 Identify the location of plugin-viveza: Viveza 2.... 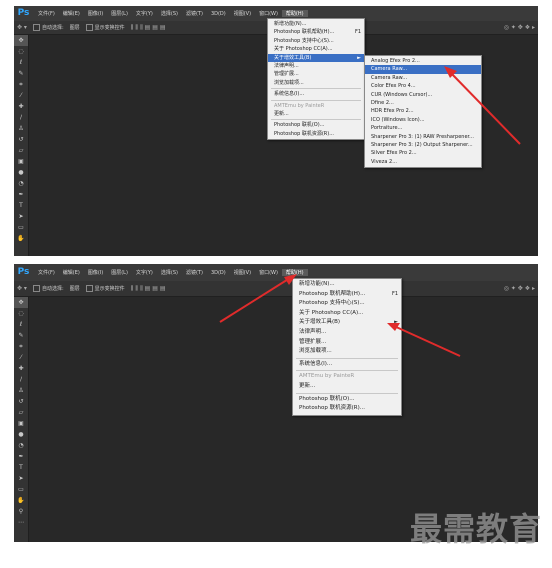
(423, 162).